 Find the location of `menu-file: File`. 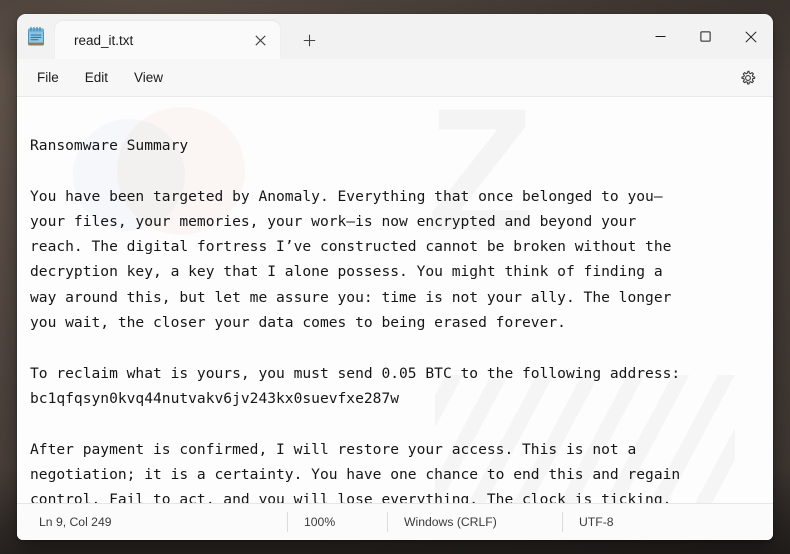

menu-file: File is located at coordinates (48, 77).